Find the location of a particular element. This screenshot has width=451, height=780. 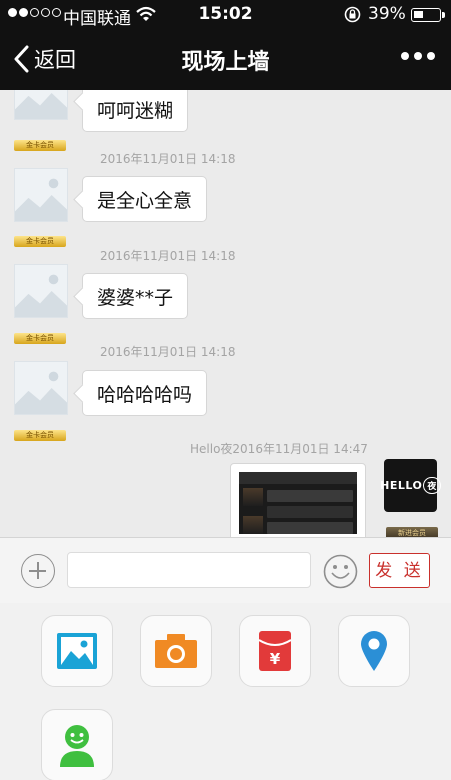

avatar-logo-ring: 夜 is located at coordinates (432, 485).